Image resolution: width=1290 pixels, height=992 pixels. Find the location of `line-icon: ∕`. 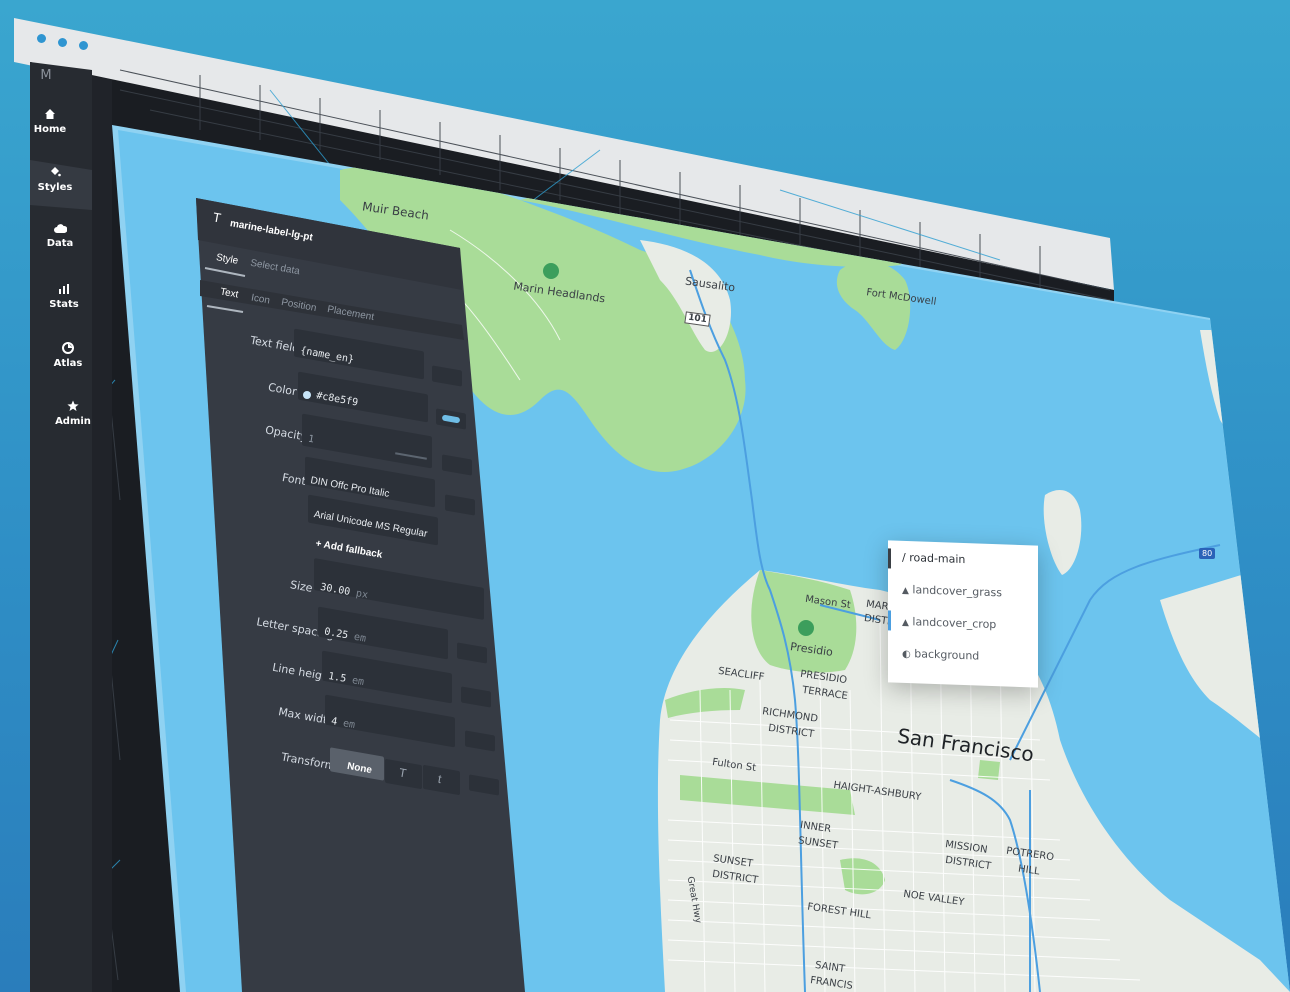

line-icon: ∕ is located at coordinates (904, 557).